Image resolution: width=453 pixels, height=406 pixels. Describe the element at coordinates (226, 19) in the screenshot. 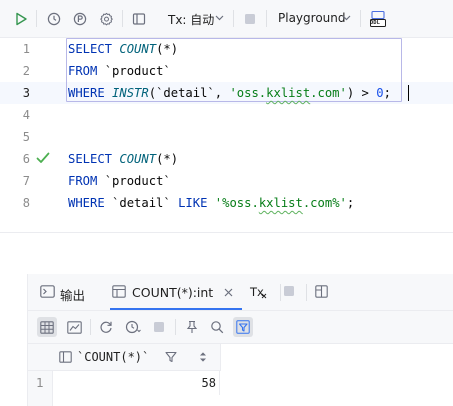

I see `editor-toolbar: Tx: 自动 Playground DDL` at that location.